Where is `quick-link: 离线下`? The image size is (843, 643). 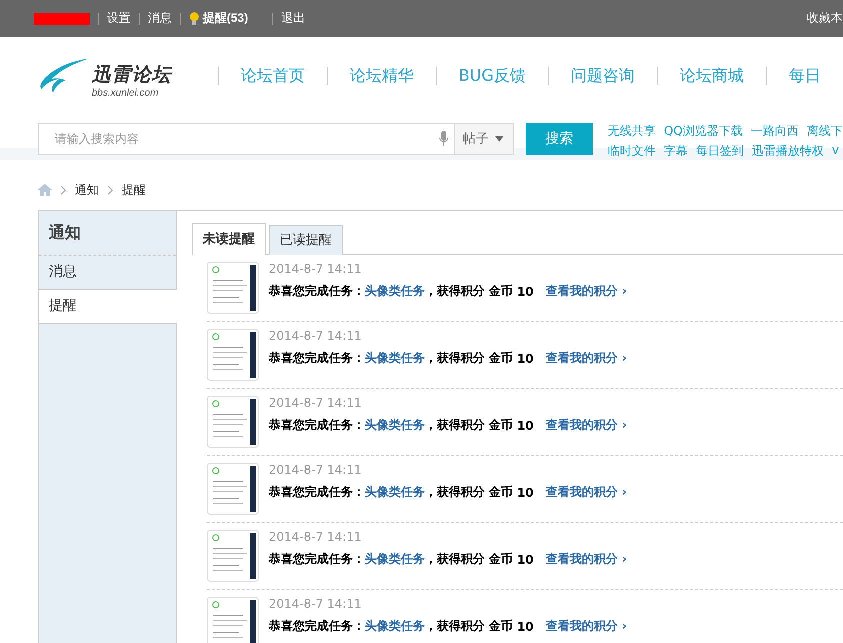
quick-link: 离线下 is located at coordinates (825, 131).